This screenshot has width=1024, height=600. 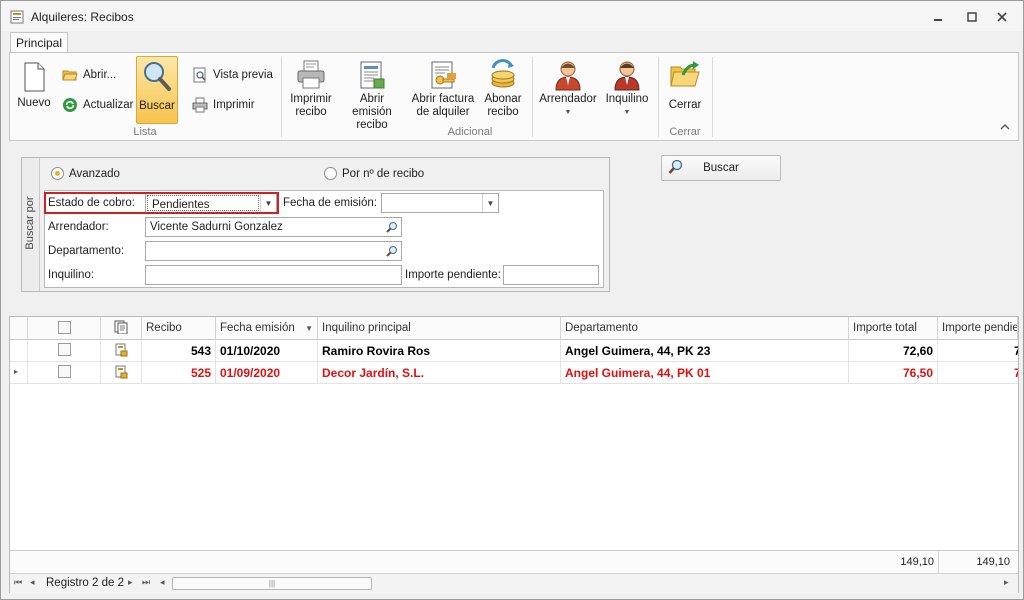 What do you see at coordinates (439, 328) in the screenshot?
I see `column-header-inquilino: Inquilino principal` at bounding box center [439, 328].